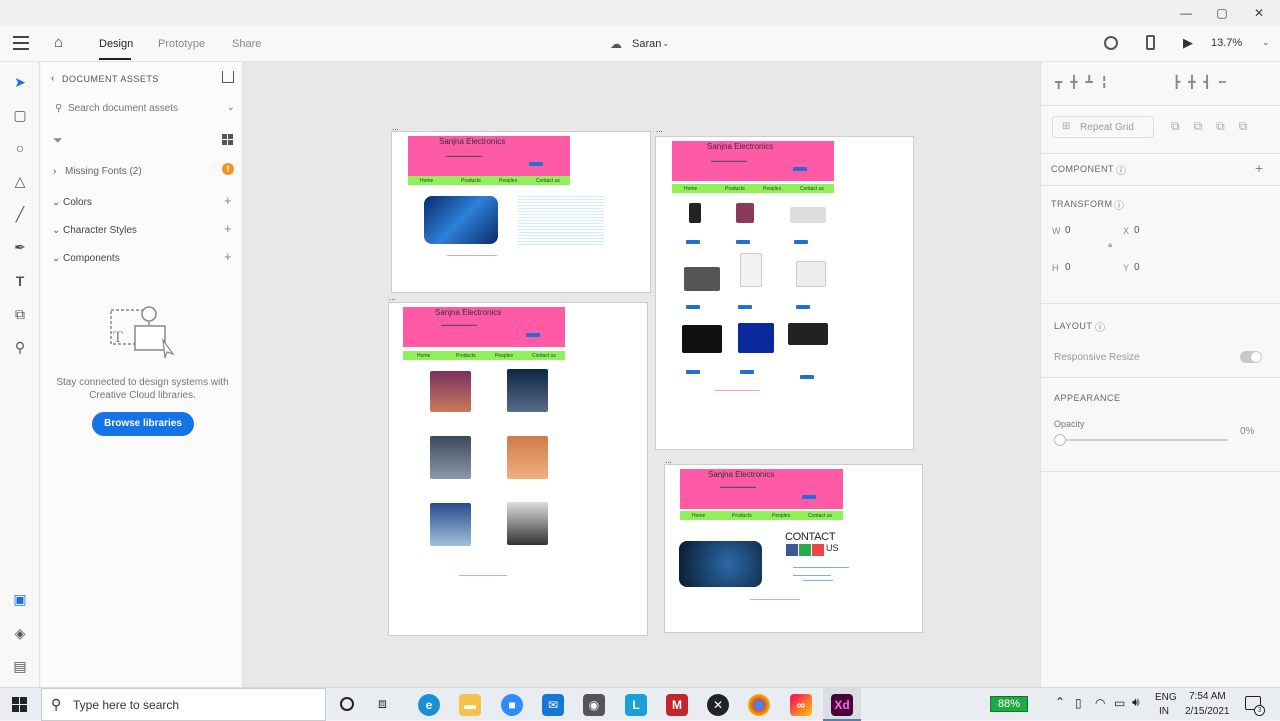  What do you see at coordinates (1144, 440) in the screenshot?
I see `opacity-slider` at bounding box center [1144, 440].